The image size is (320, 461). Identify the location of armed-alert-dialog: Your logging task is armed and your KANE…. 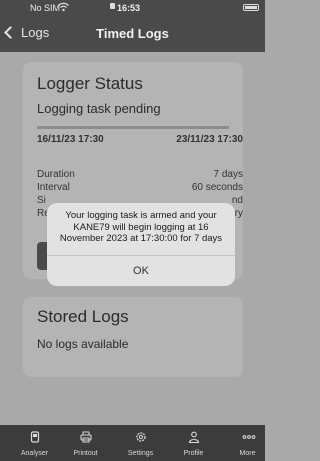
(141, 244).